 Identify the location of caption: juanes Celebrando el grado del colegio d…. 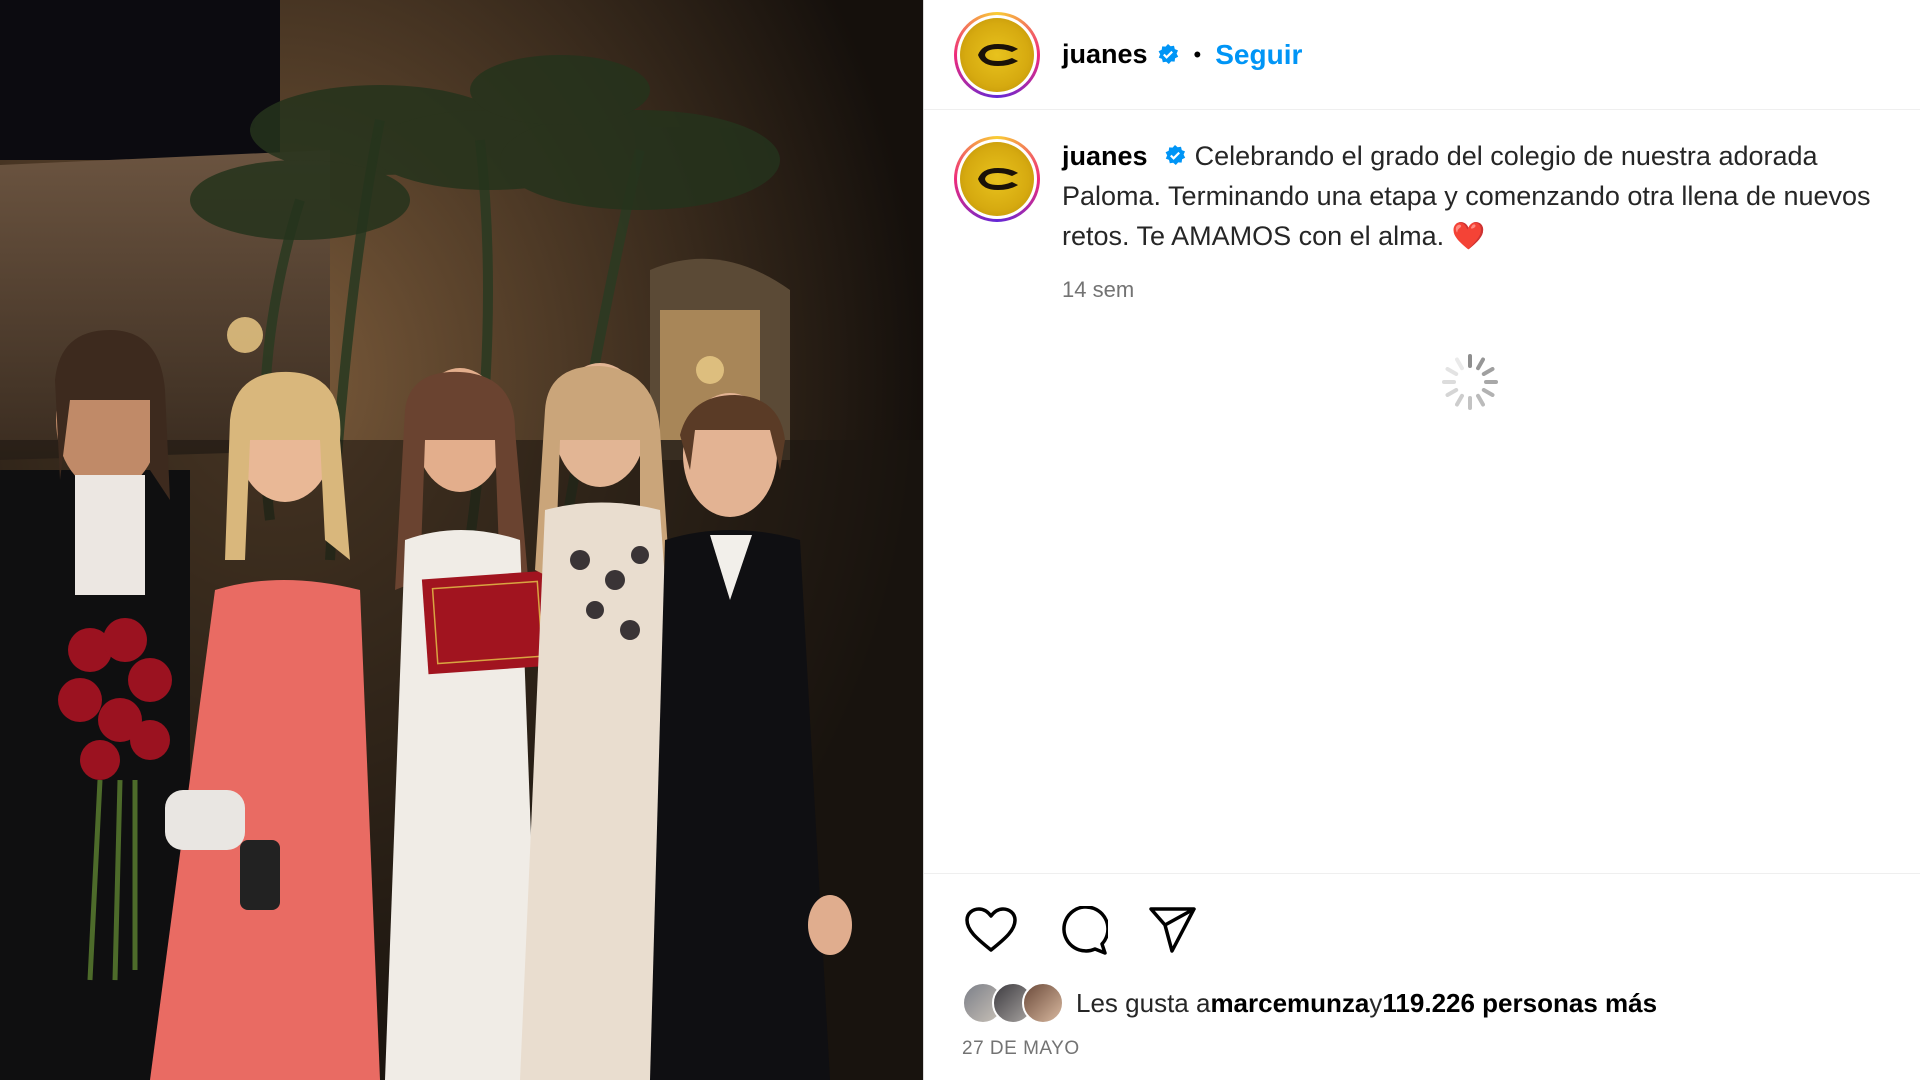
(1422, 210).